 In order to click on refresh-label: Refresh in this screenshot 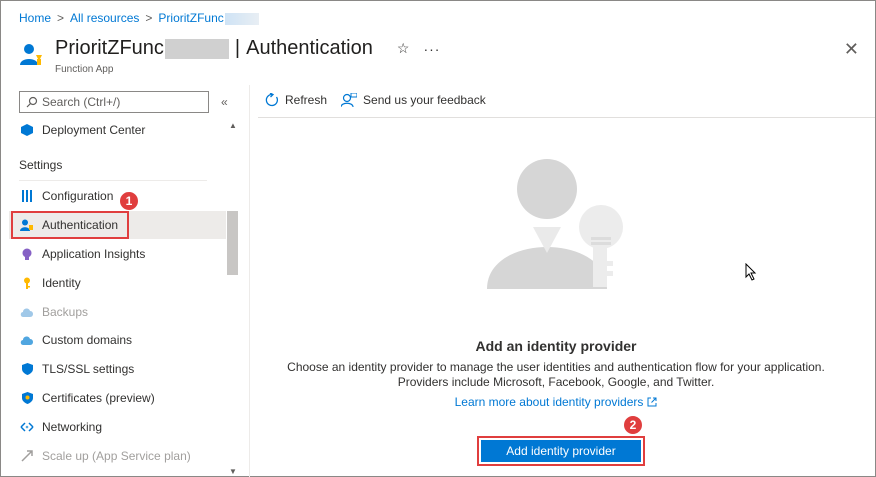, I will do `click(306, 100)`.